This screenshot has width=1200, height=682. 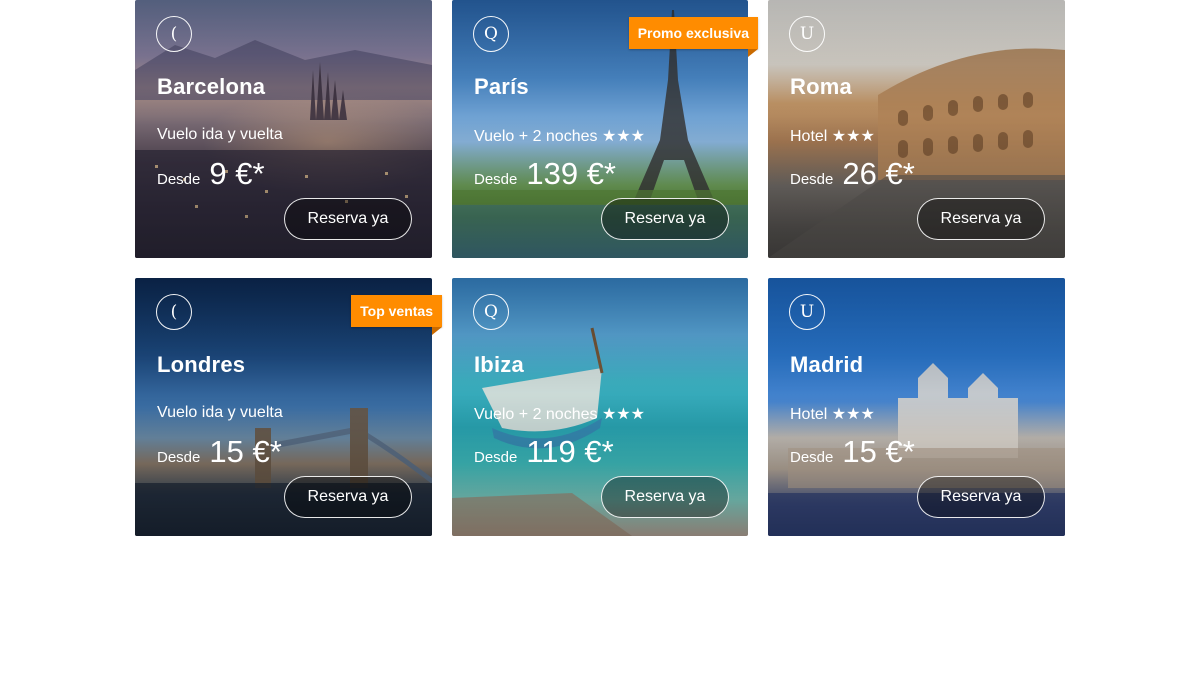 What do you see at coordinates (211, 86) in the screenshot?
I see `card-city: Barcelona` at bounding box center [211, 86].